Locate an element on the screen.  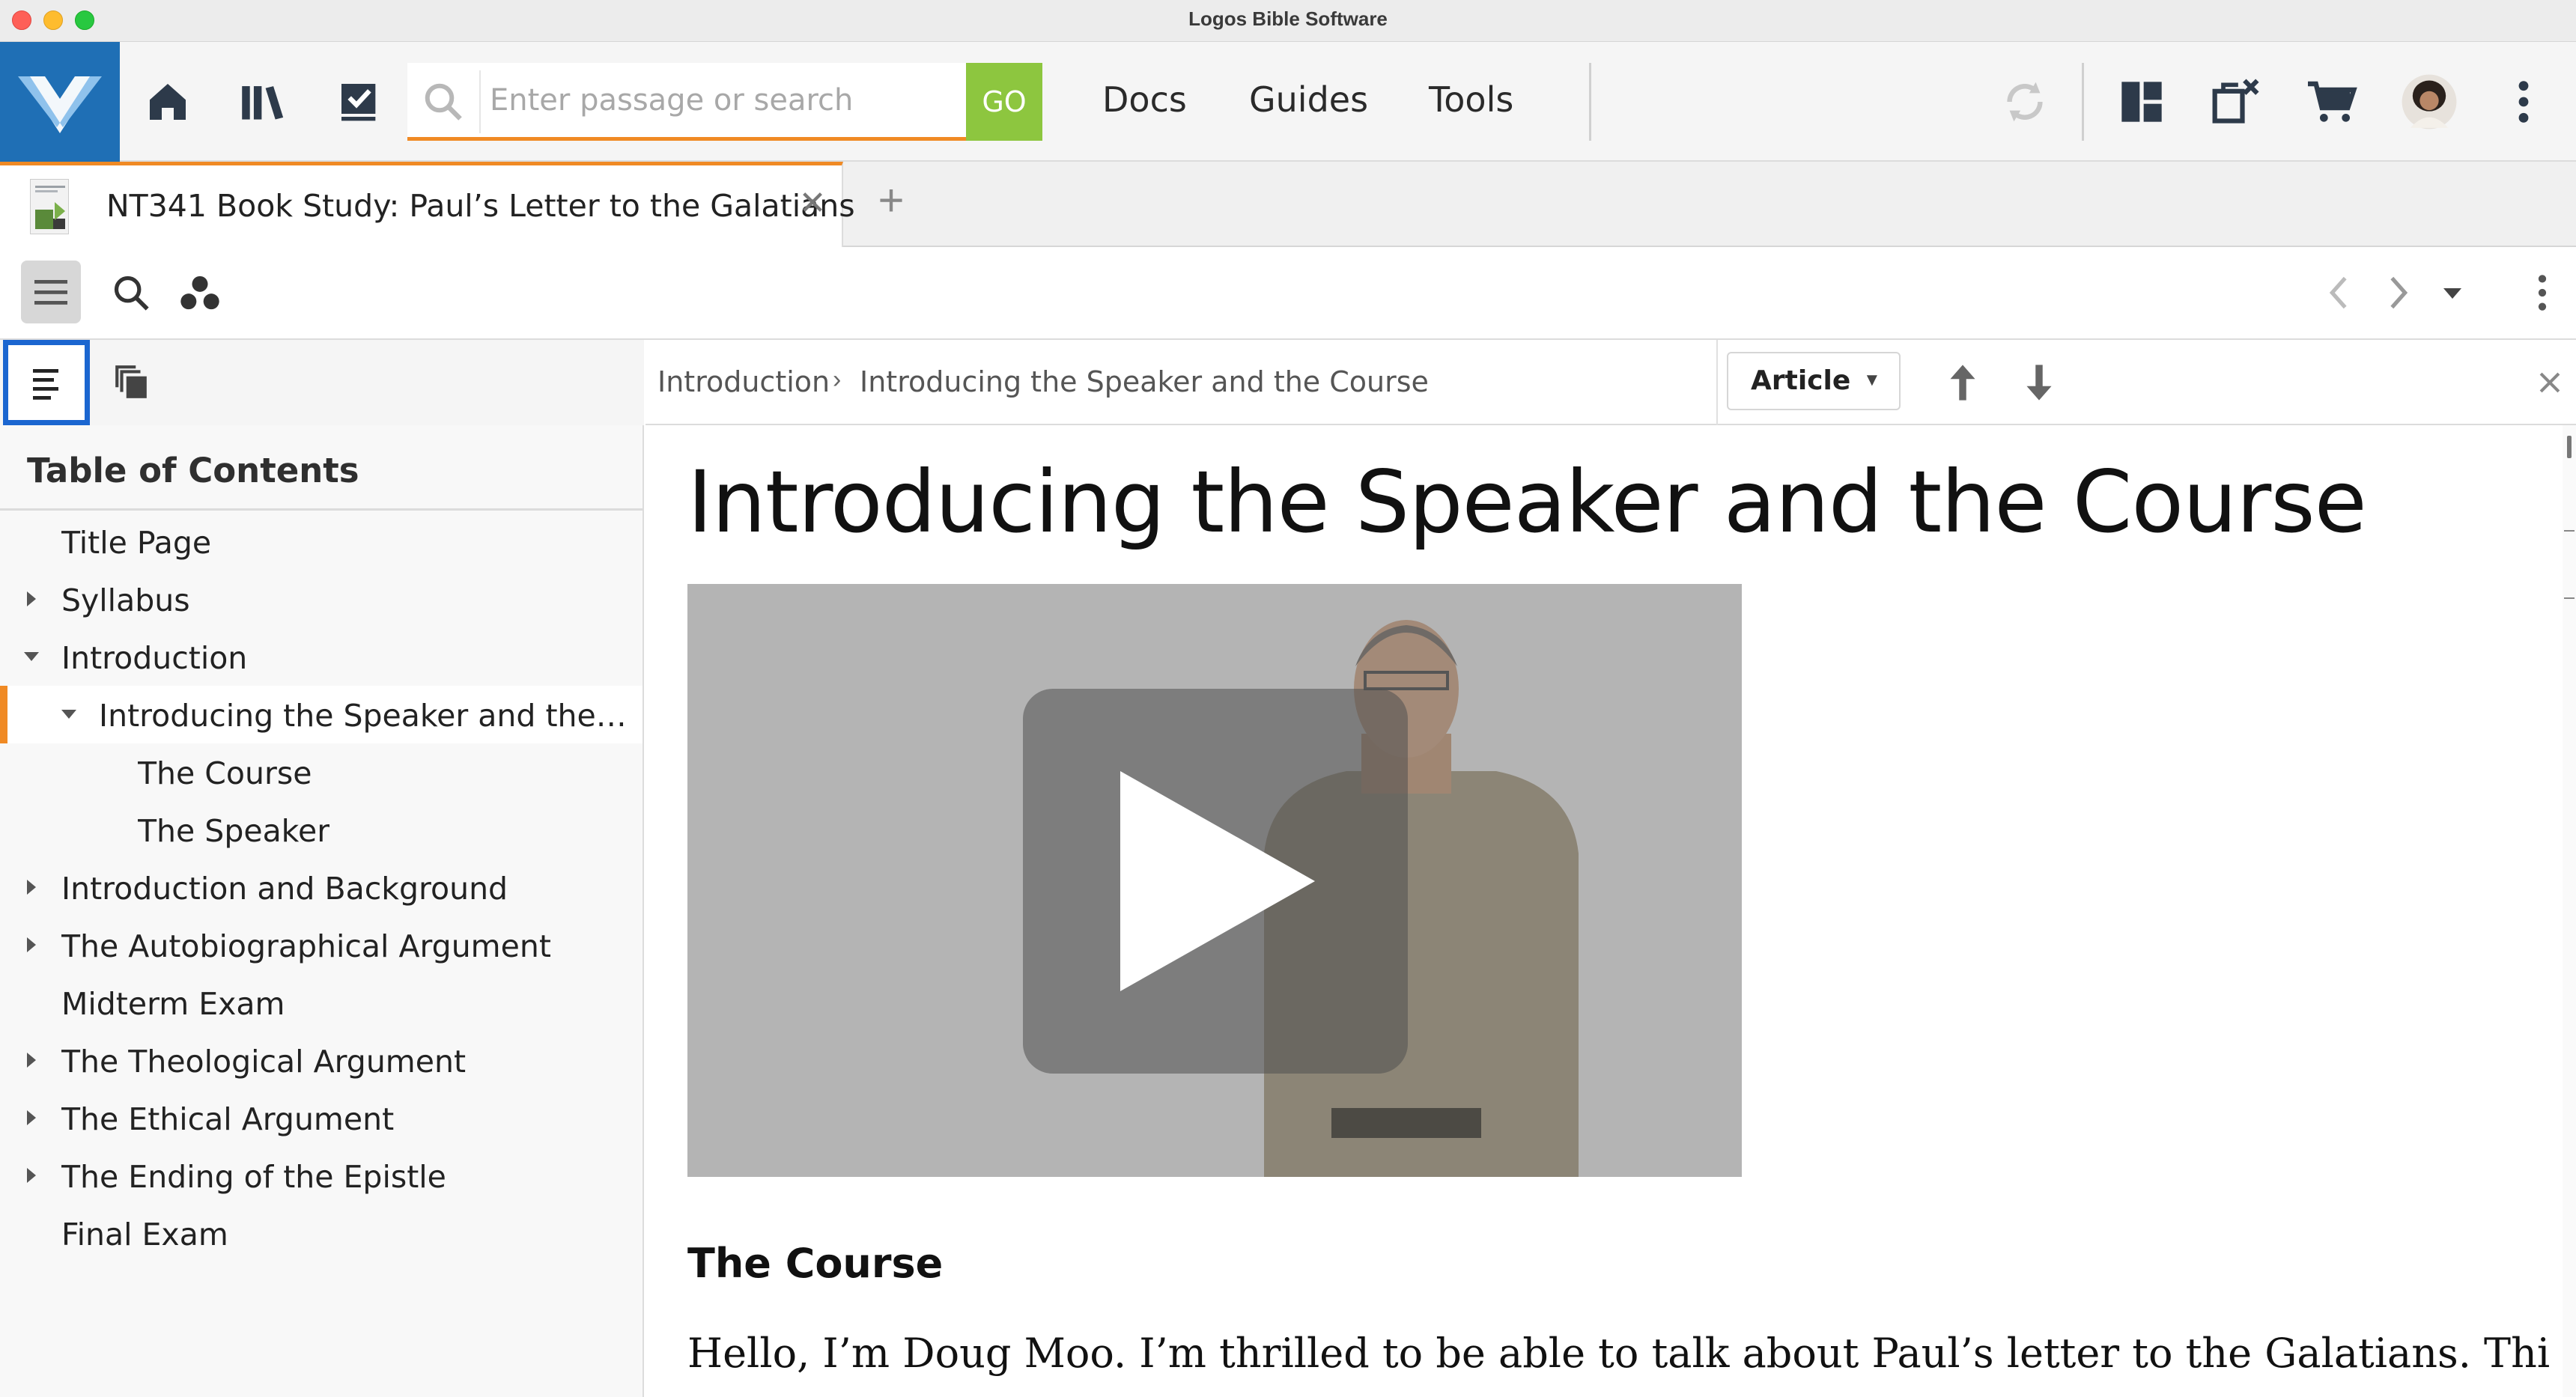
panel-menu-button is located at coordinates (51, 292).